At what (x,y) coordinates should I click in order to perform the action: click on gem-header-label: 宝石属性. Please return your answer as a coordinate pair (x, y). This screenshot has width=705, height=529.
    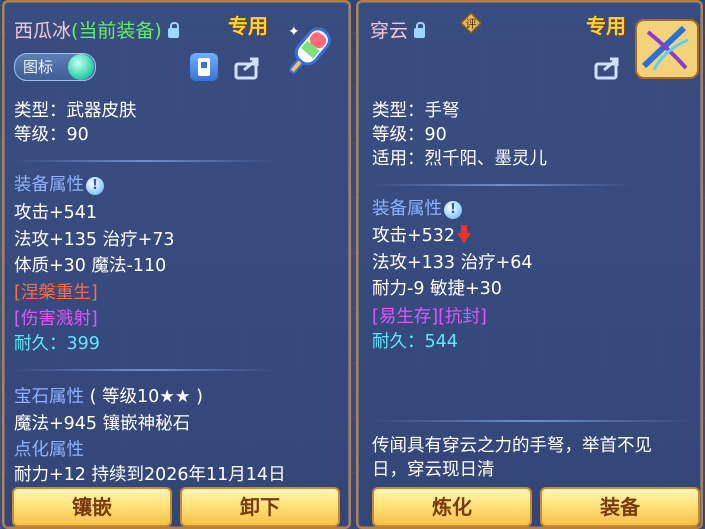
    Looking at the image, I should click on (49, 397).